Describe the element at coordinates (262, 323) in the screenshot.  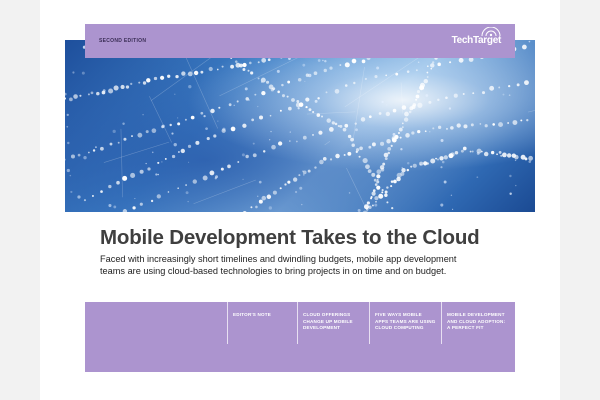
I see `toc-item-editors-note: EDITOR'S NOTE` at that location.